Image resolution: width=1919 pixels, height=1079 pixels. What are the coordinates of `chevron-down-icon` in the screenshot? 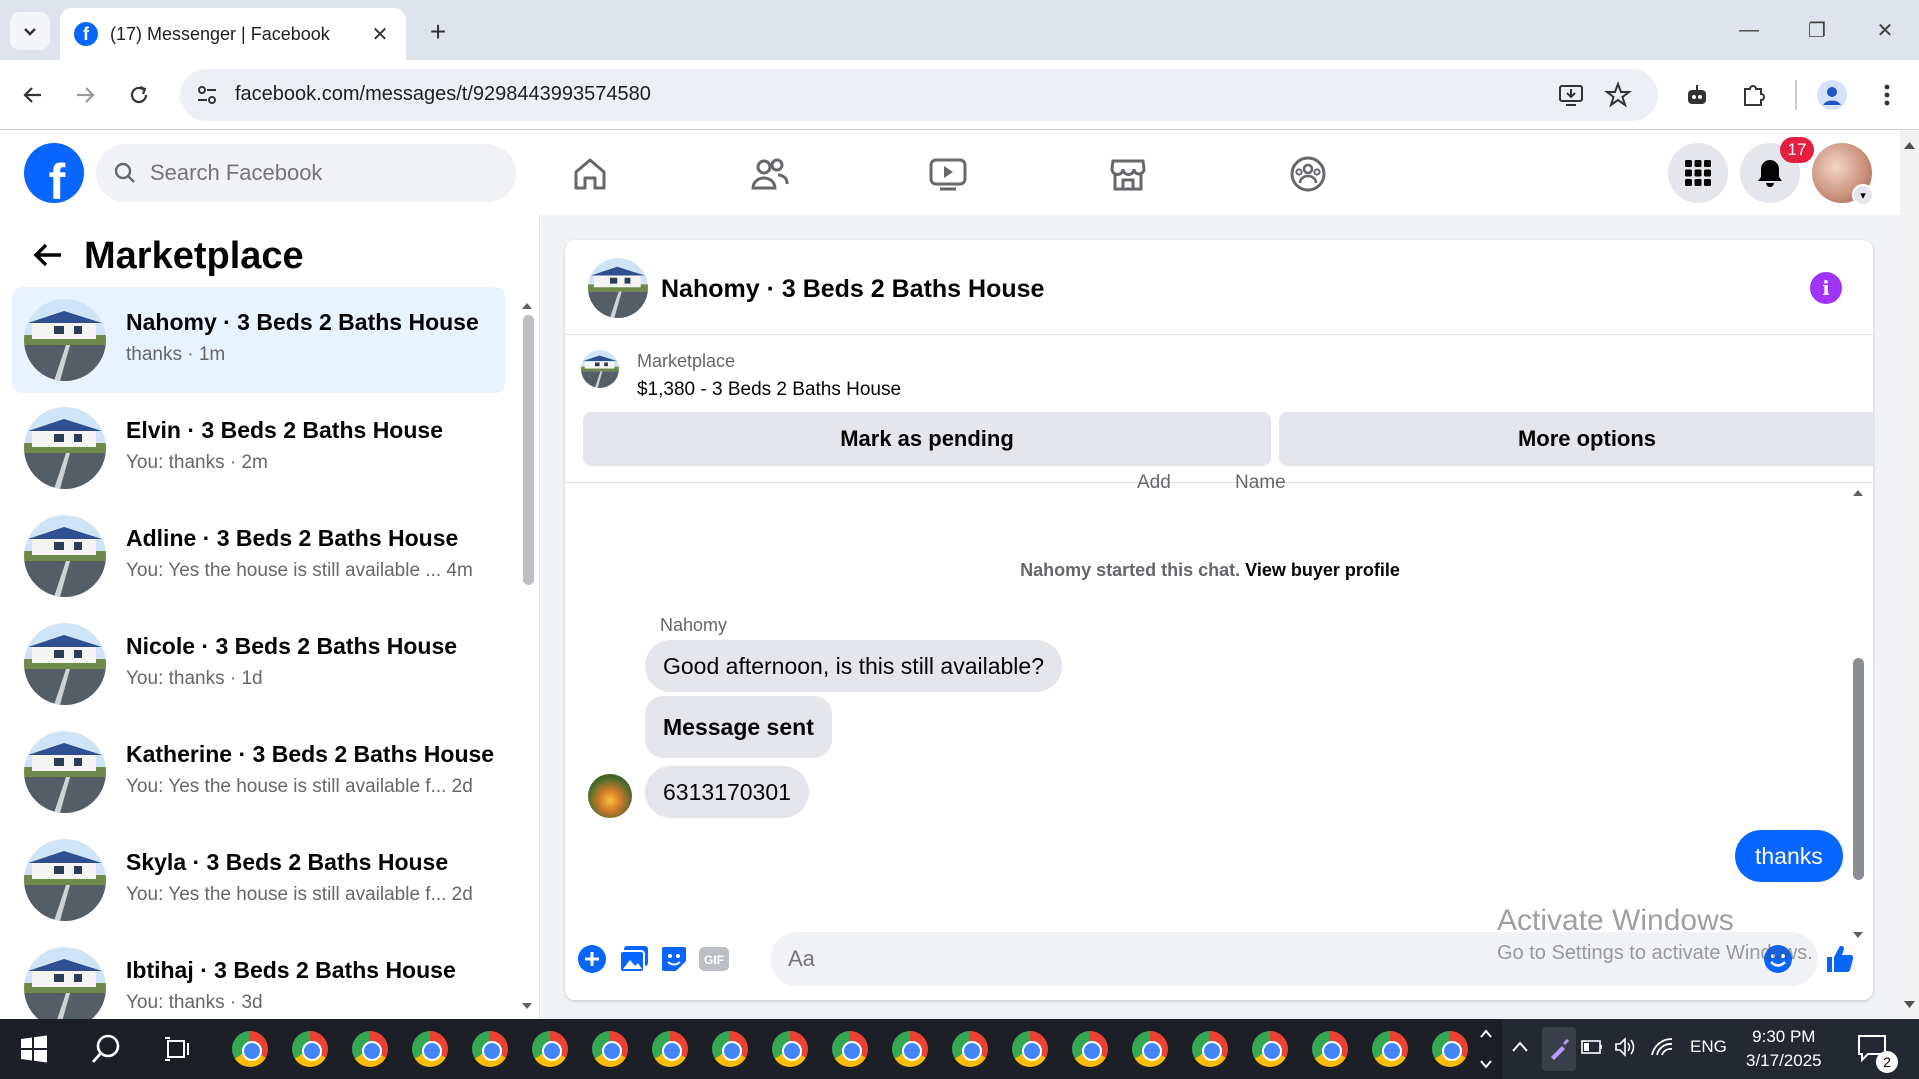 It's located at (30, 32).